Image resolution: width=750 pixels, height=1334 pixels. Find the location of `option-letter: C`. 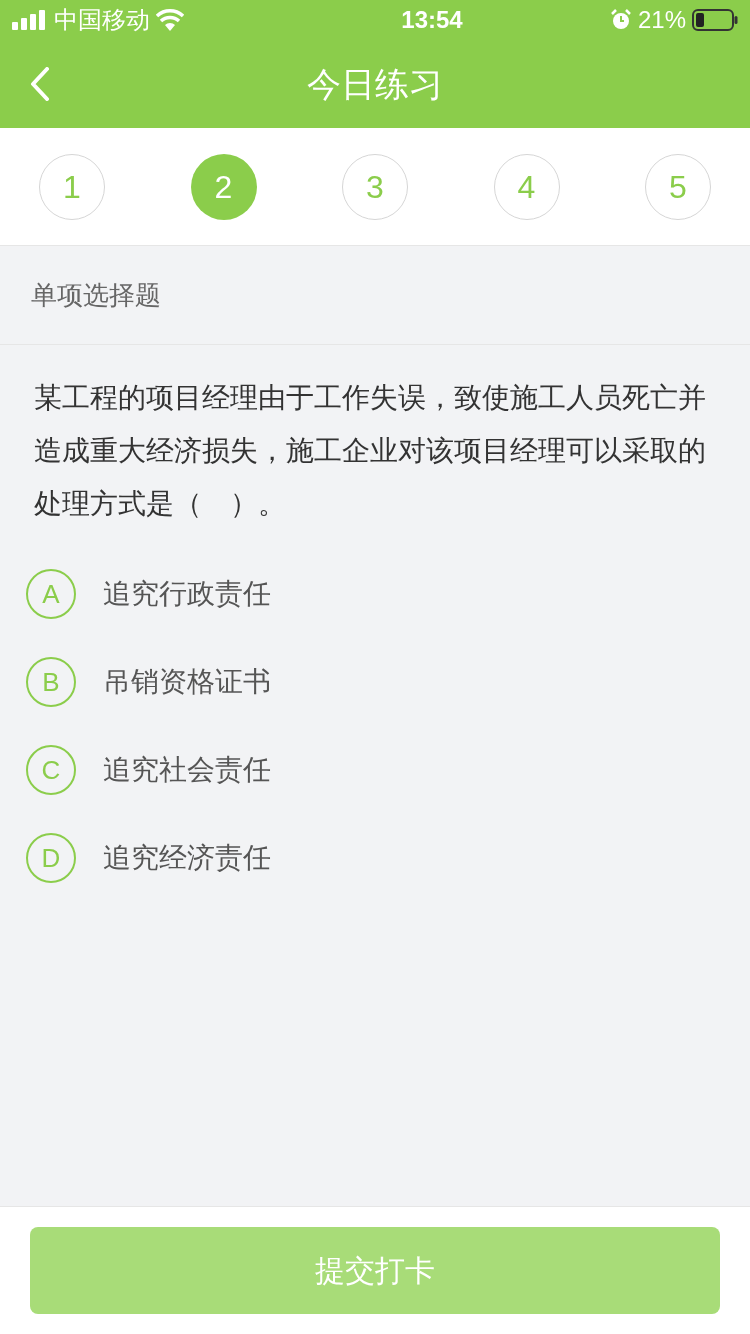

option-letter: C is located at coordinates (51, 770).